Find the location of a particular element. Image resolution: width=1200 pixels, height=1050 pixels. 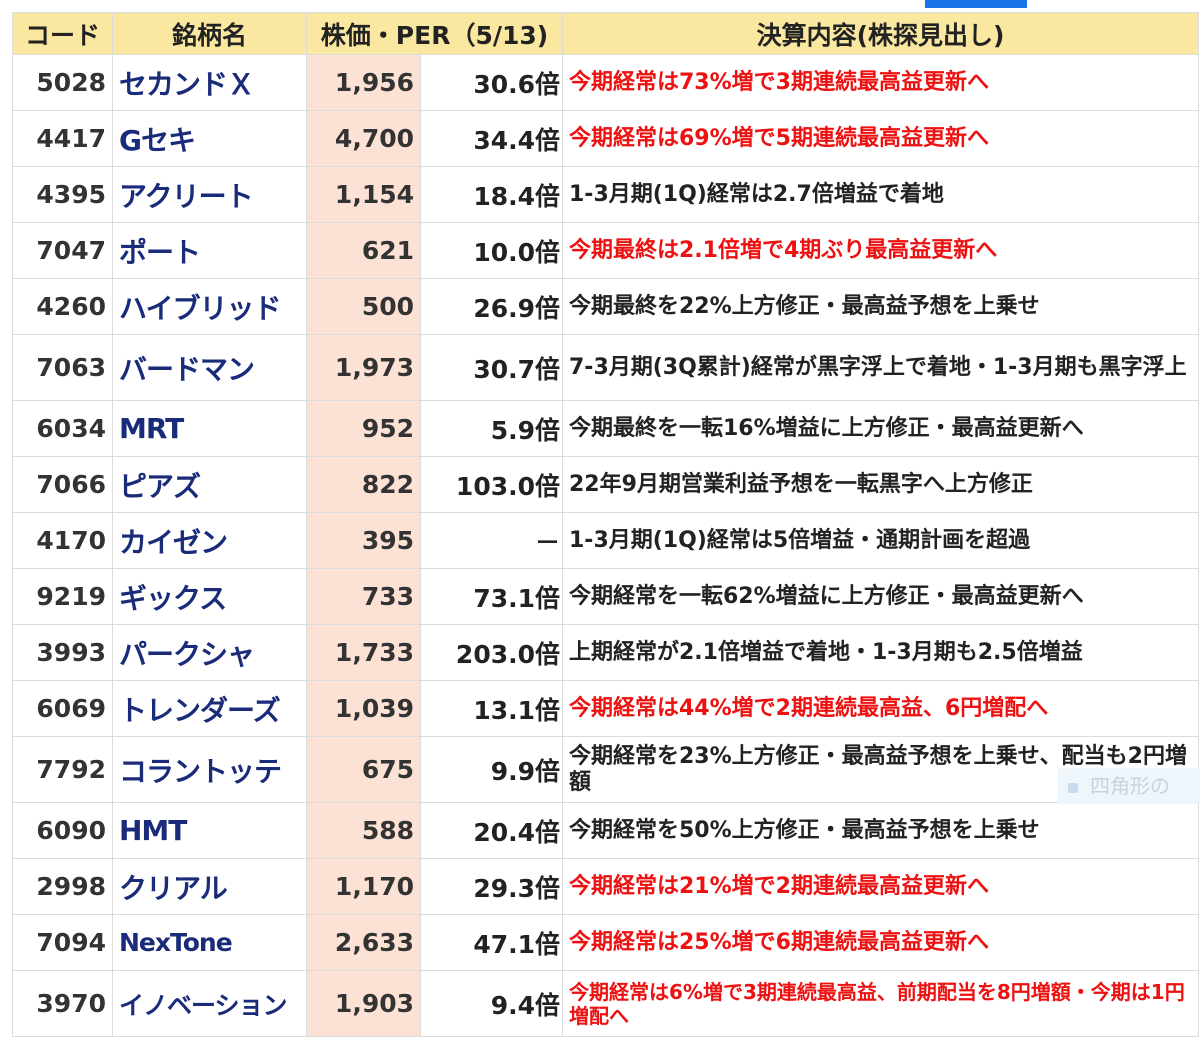

overlay-label: 四角形の is located at coordinates (1130, 786).